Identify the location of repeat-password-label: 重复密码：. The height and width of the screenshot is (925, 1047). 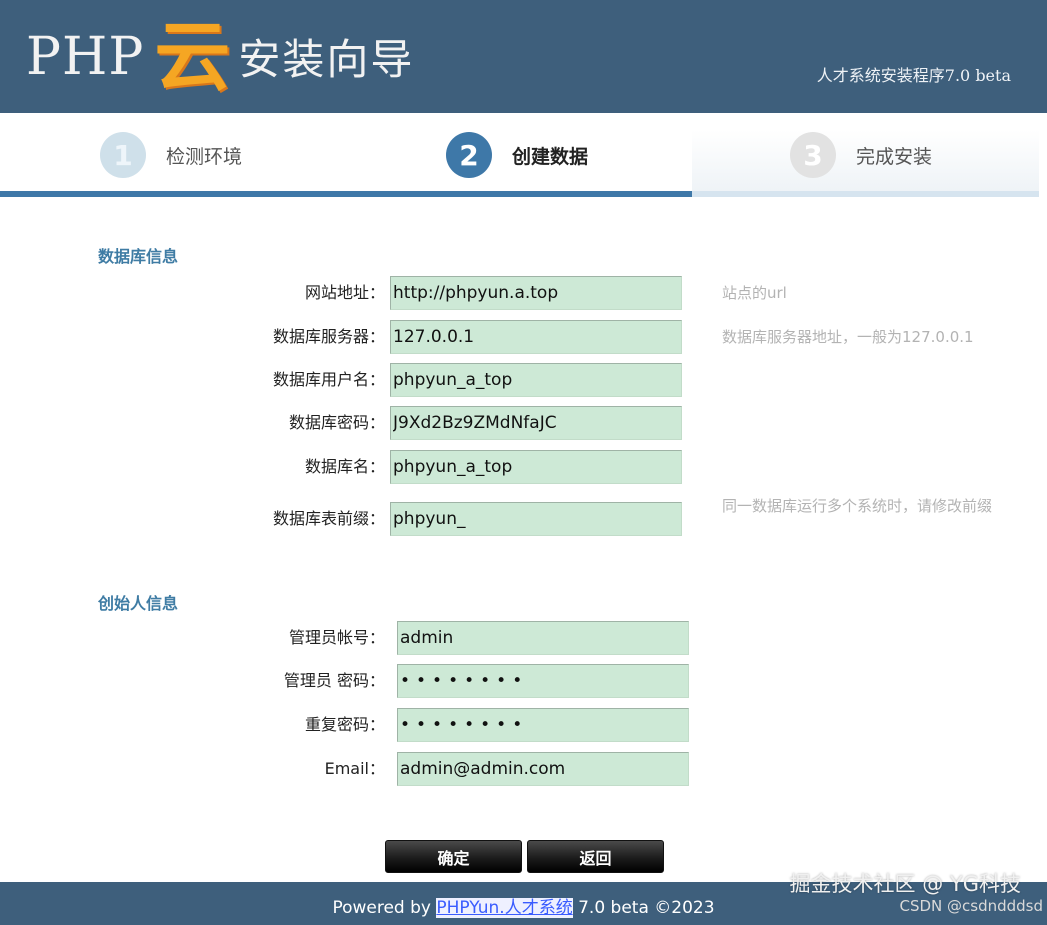
(344, 724).